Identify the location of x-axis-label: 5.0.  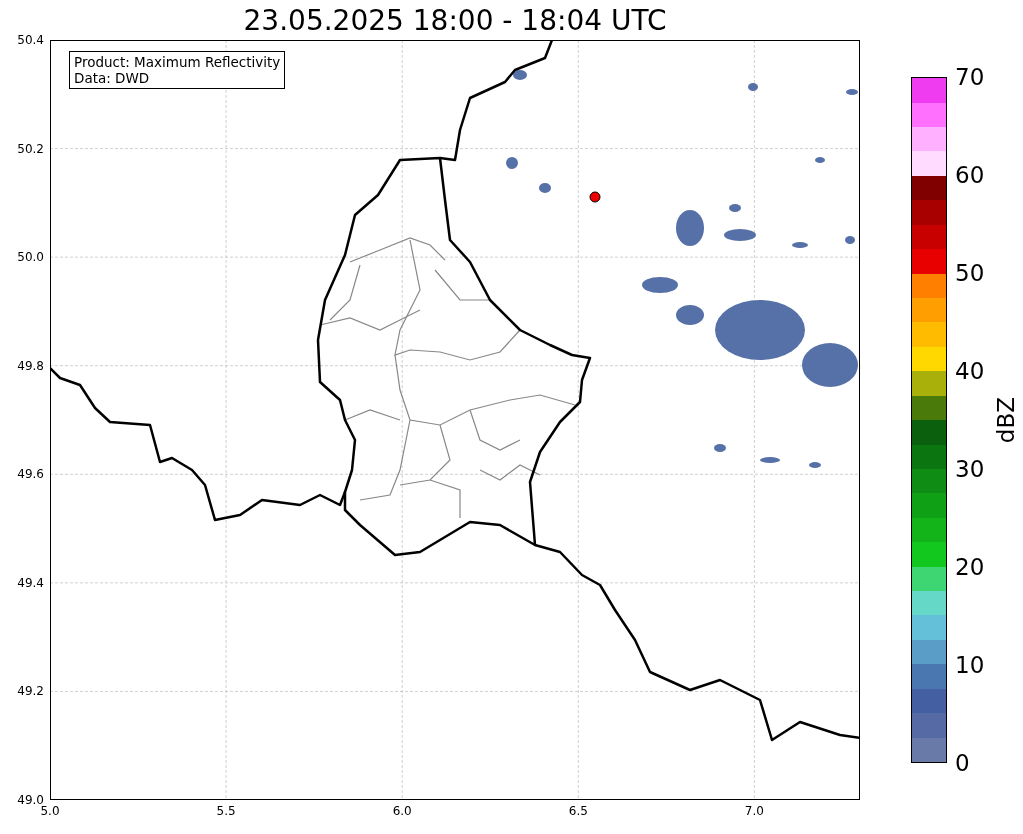
(50, 811).